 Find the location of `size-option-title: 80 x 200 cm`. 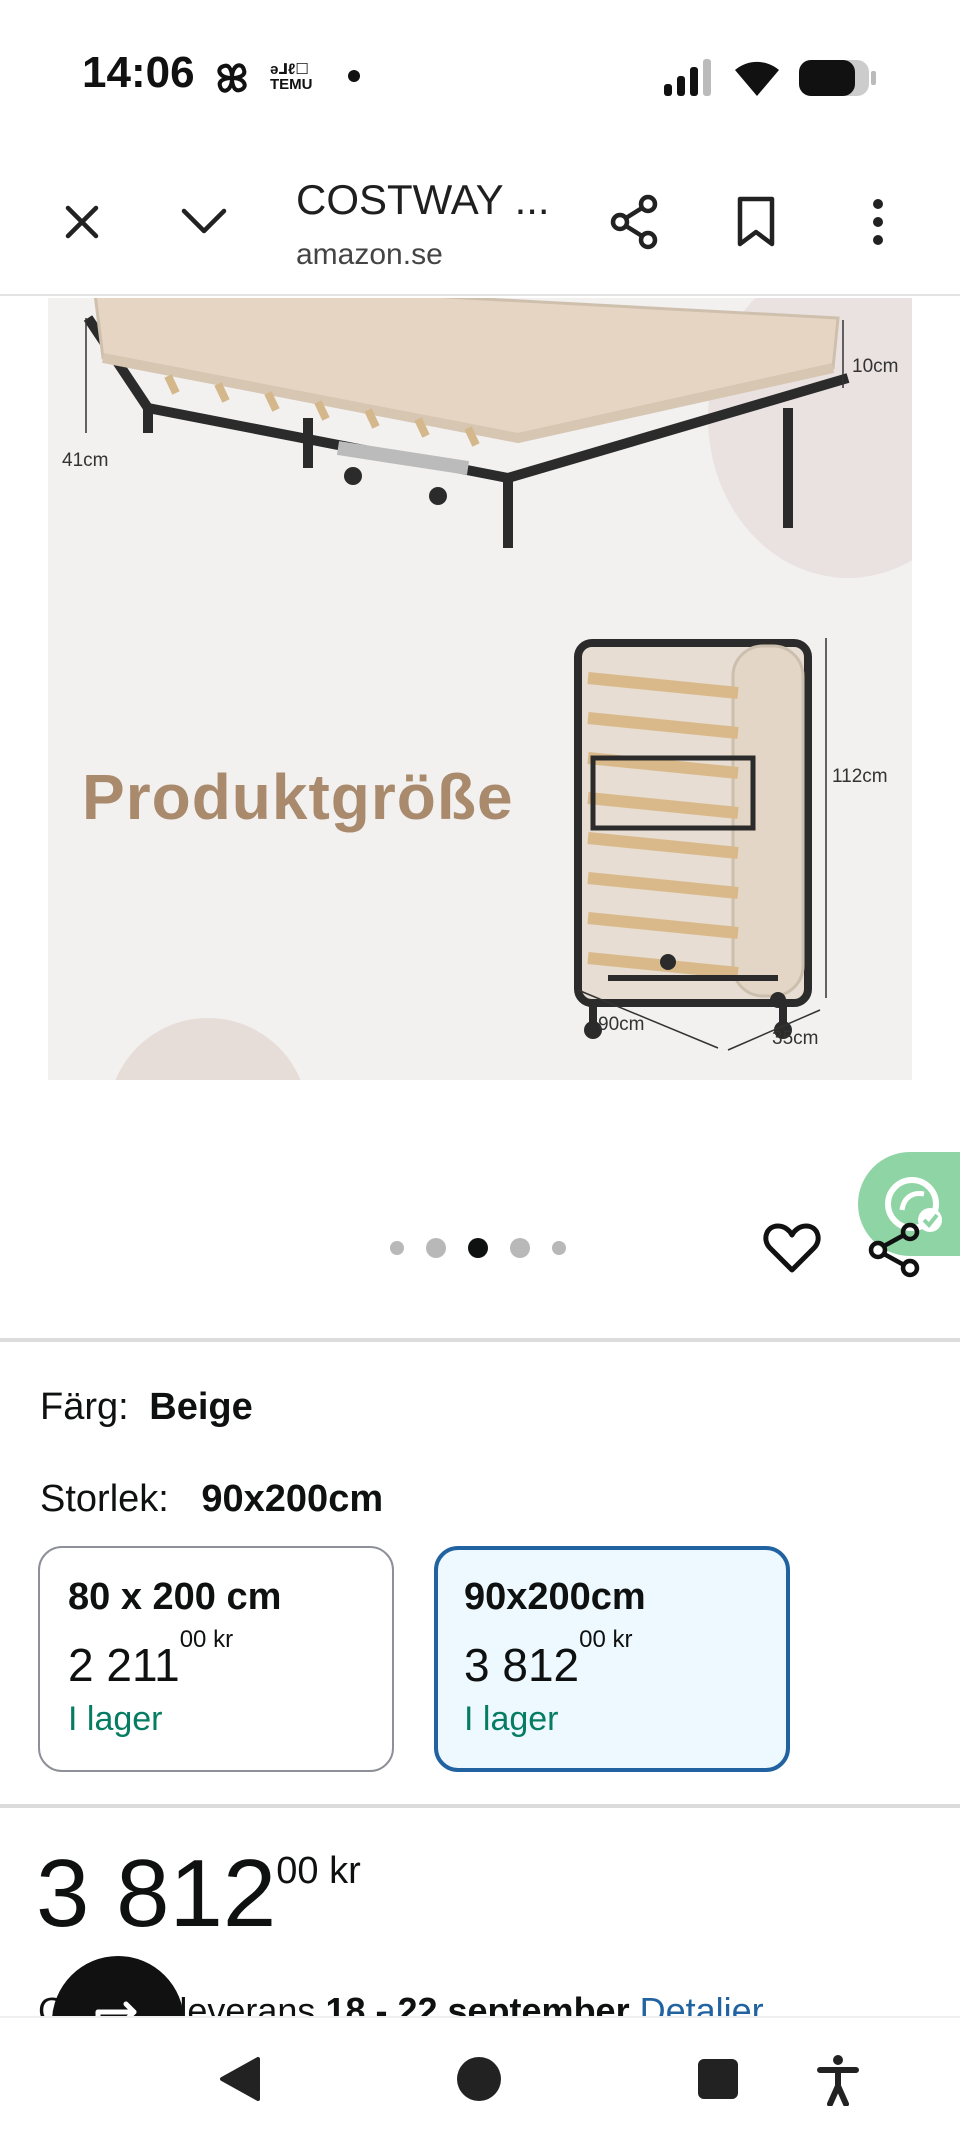

size-option-title: 80 x 200 cm is located at coordinates (175, 1597).